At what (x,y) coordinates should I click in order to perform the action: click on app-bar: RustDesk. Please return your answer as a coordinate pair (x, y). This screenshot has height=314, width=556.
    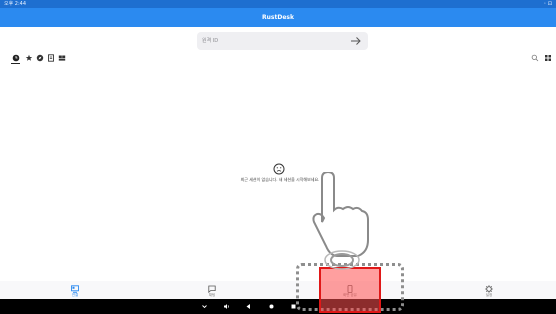
    Looking at the image, I should click on (278, 17).